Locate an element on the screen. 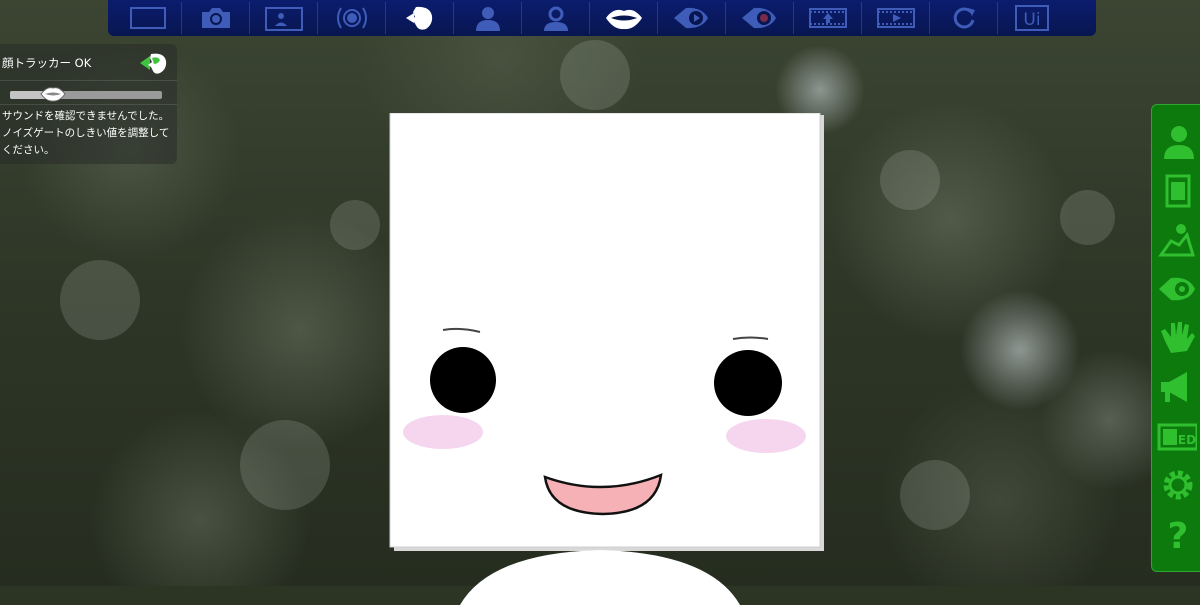 The image size is (1200, 605). sound-warning-message: サウンドを確認できませんでした。ノイズゲートのしきい値を調整してください。 is located at coordinates (86, 133).